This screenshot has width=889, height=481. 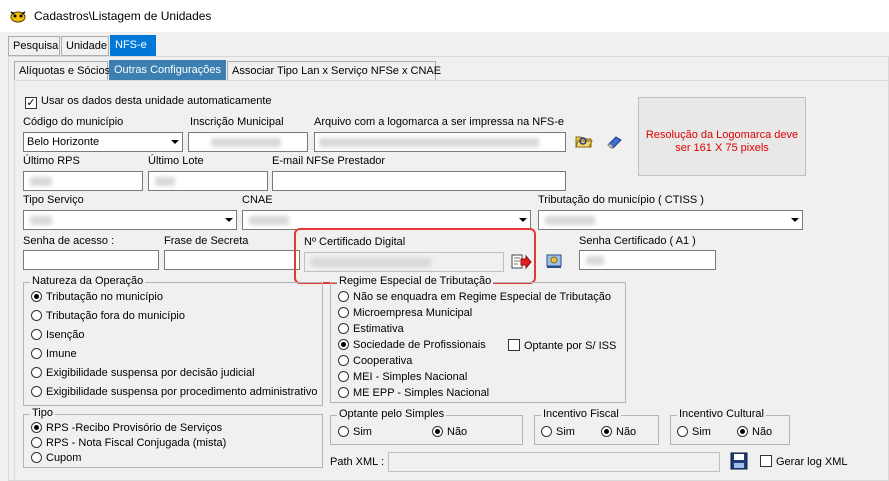 I want to click on incentivo-cultural-title: Incentivo Cultural, so click(x=721, y=414).